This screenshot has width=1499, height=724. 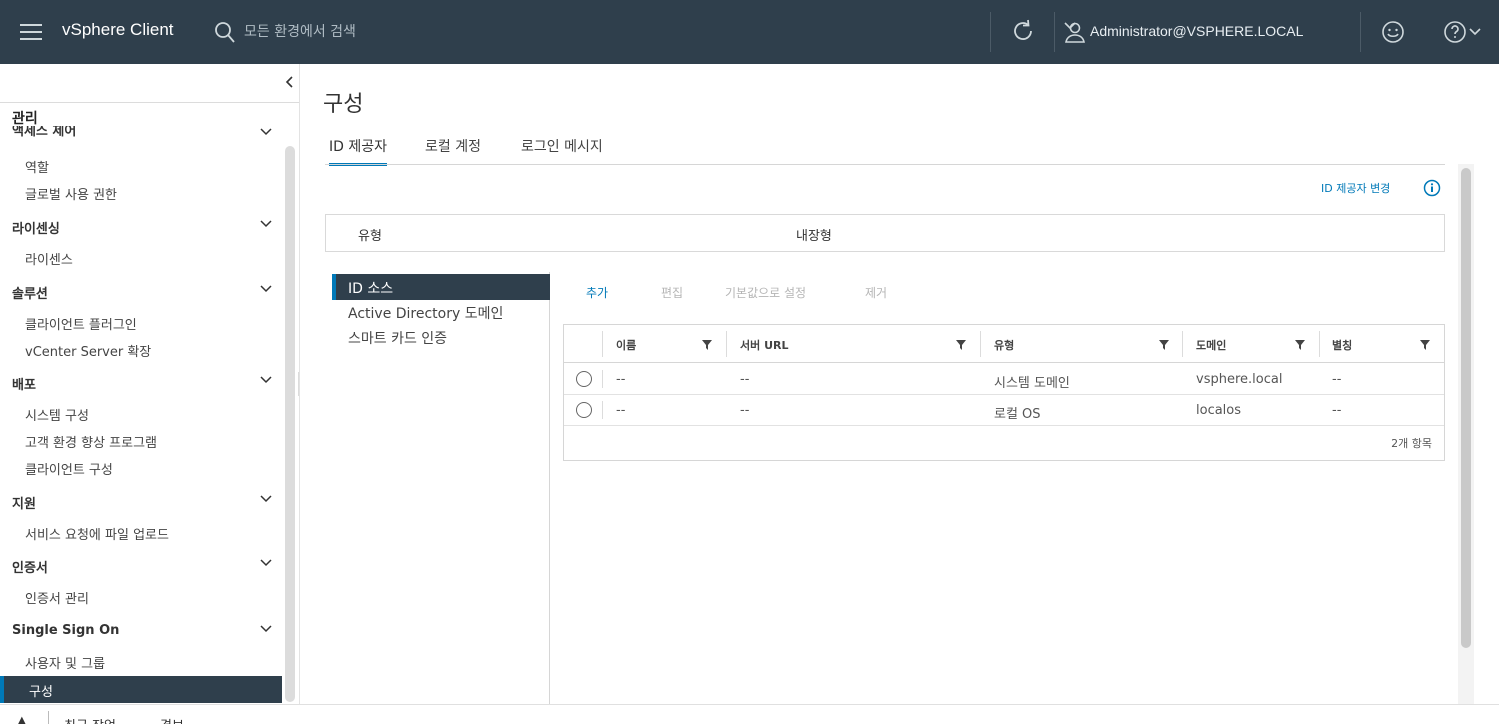 I want to click on column-header-type: 유형, so click(x=1004, y=345).